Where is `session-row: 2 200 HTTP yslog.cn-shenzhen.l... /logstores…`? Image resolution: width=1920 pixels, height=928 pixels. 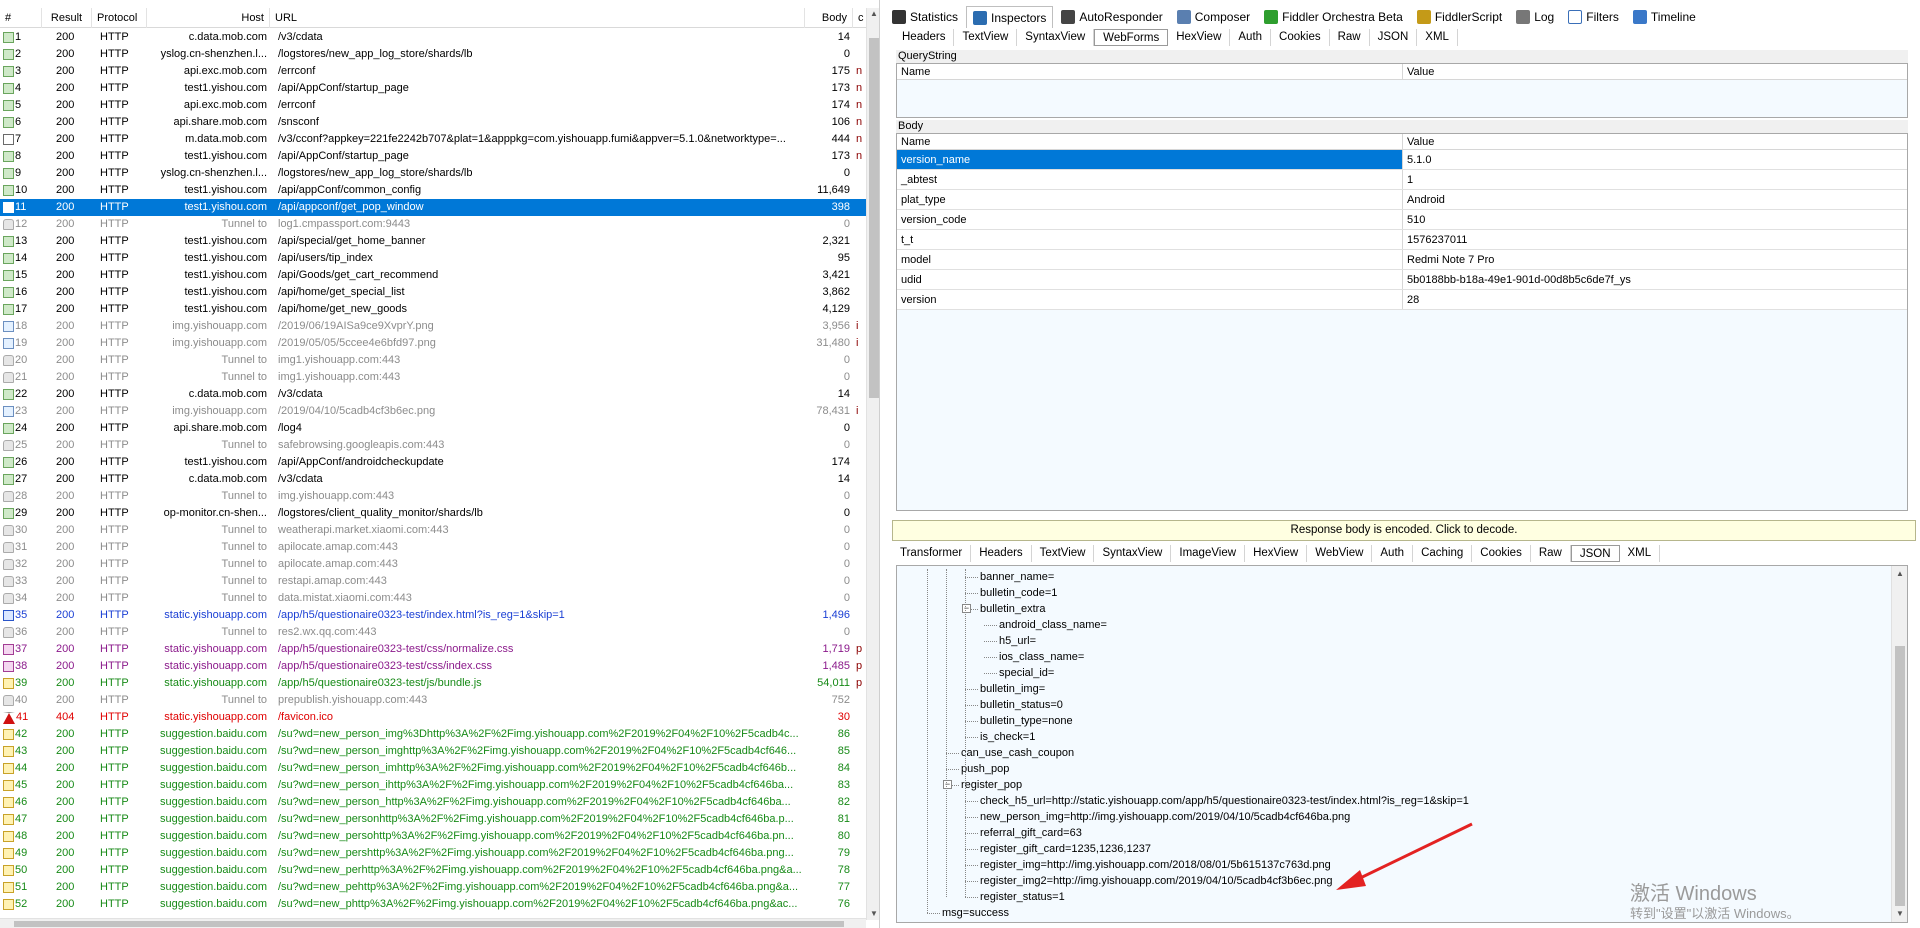 session-row: 2 200 HTTP yslog.cn-shenzhen.l... /logstores… is located at coordinates (433, 54).